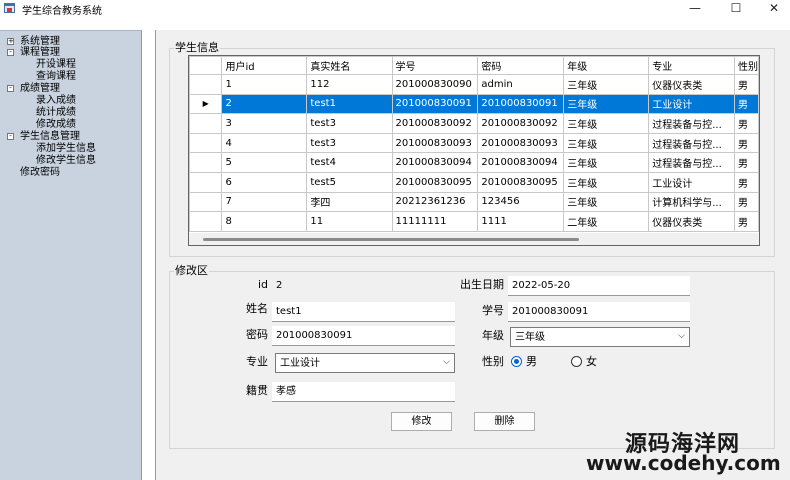 This screenshot has height=480, width=790. Describe the element at coordinates (264, 143) in the screenshot. I see `cell: 4` at that location.